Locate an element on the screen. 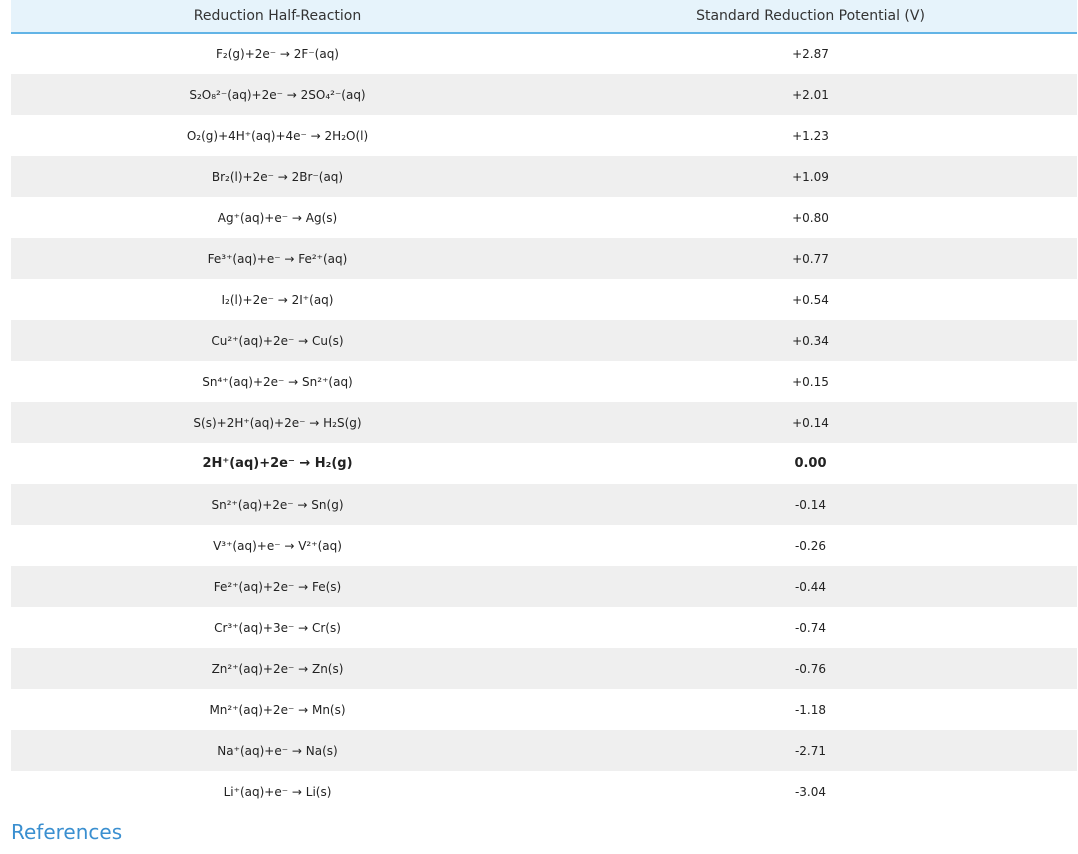 The image size is (1078, 854). table-row: I₂(l)+2e⁻ → 2I⁺(aq) +0.54 is located at coordinates (544, 299).